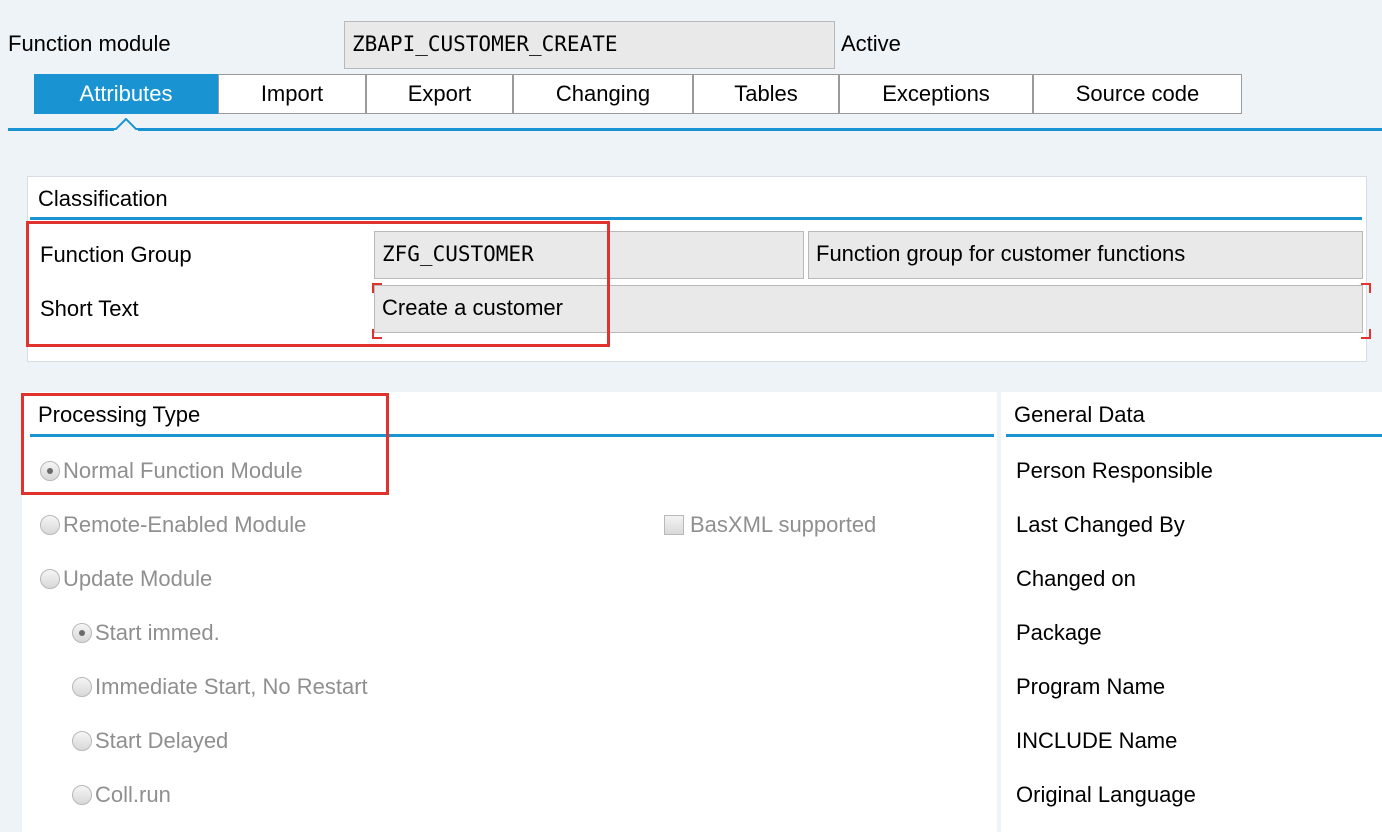 The width and height of the screenshot is (1382, 832). What do you see at coordinates (205, 444) in the screenshot?
I see `highlight-box-processing-type` at bounding box center [205, 444].